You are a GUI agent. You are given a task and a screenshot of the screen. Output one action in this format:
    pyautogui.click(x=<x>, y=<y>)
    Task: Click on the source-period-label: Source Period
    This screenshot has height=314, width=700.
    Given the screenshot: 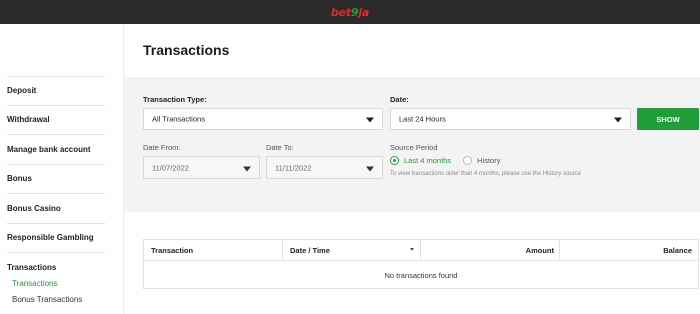 What is the action you would take?
    pyautogui.click(x=414, y=147)
    